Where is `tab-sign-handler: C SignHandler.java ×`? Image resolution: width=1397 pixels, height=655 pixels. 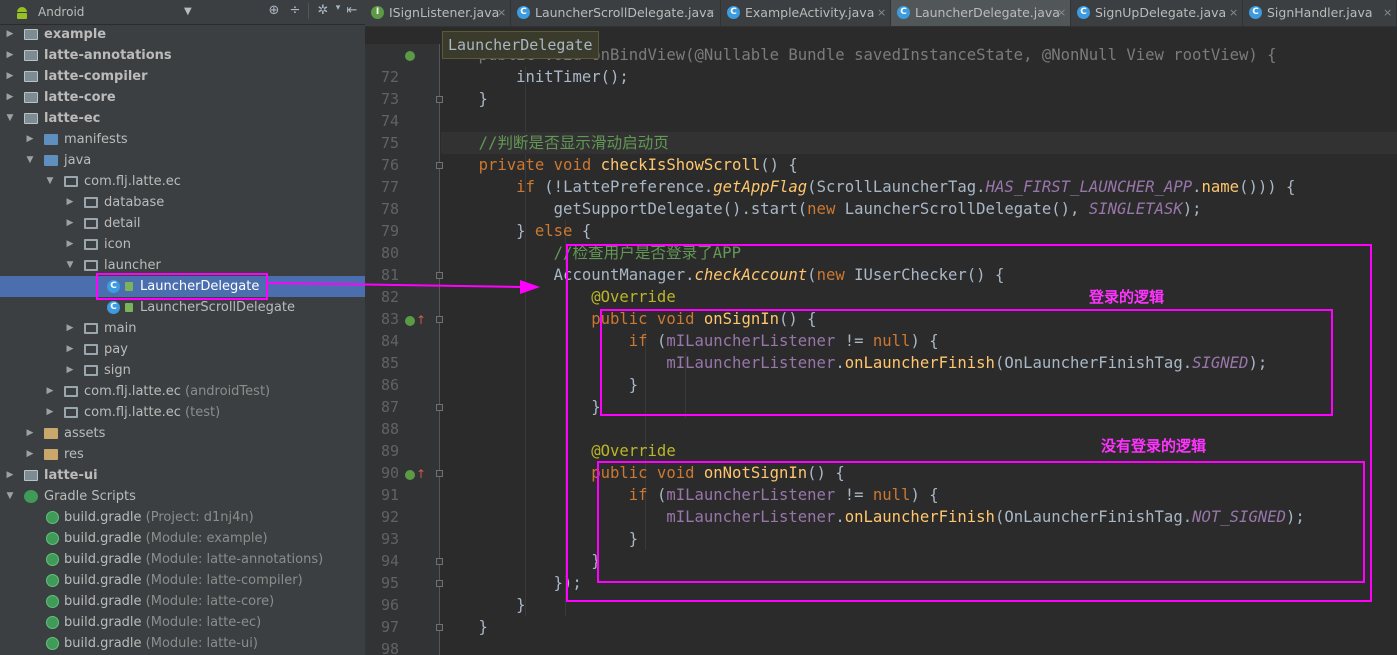 tab-sign-handler: C SignHandler.java × is located at coordinates (1320, 13).